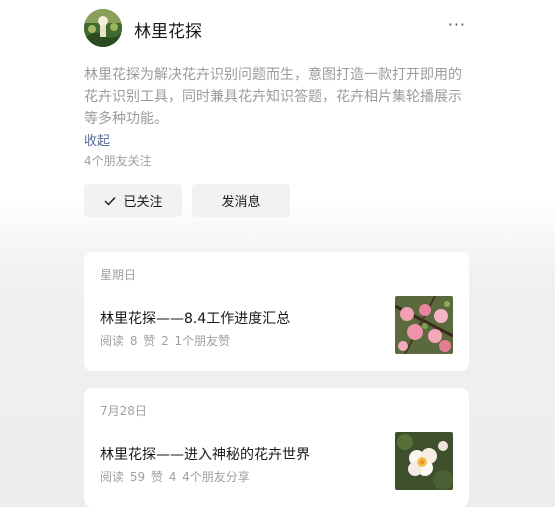 The width and height of the screenshot is (555, 507). What do you see at coordinates (165, 341) in the screenshot?
I see `article-stats: 阅读 8 赞 2 1个朋友赞` at bounding box center [165, 341].